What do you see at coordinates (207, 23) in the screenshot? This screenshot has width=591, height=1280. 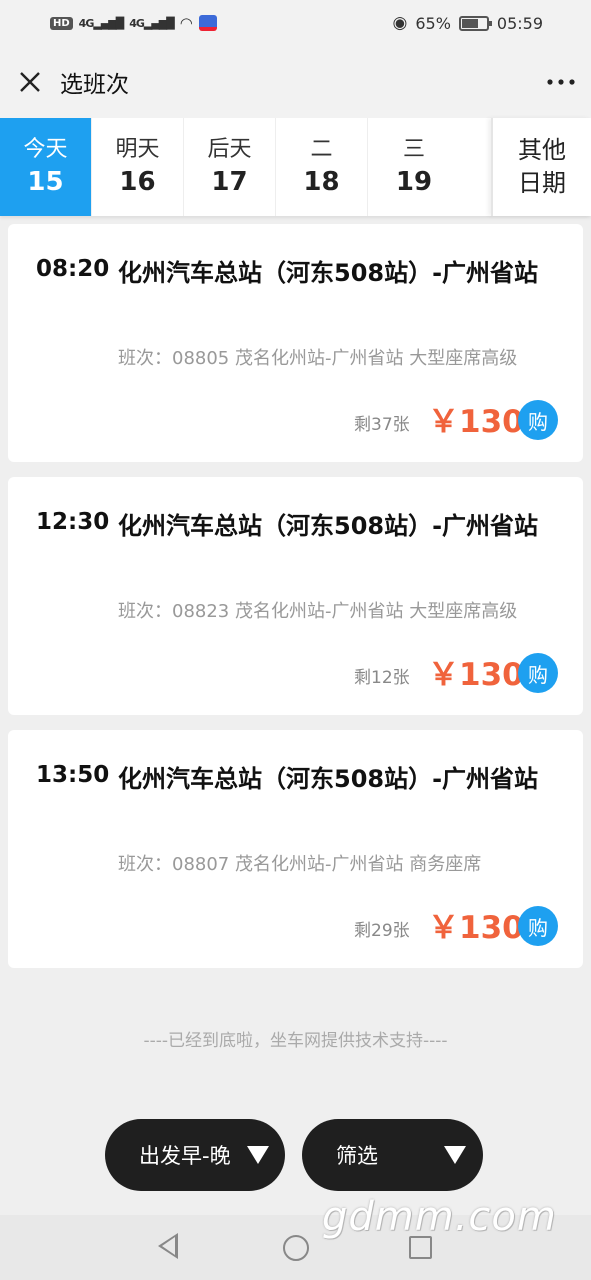 I see `app-notification-icon` at bounding box center [207, 23].